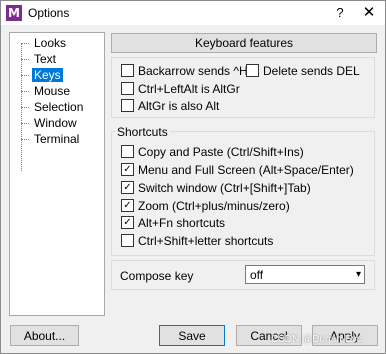 The height and width of the screenshot is (354, 386). I want to click on tree-item-keys: Keys, so click(41, 75).